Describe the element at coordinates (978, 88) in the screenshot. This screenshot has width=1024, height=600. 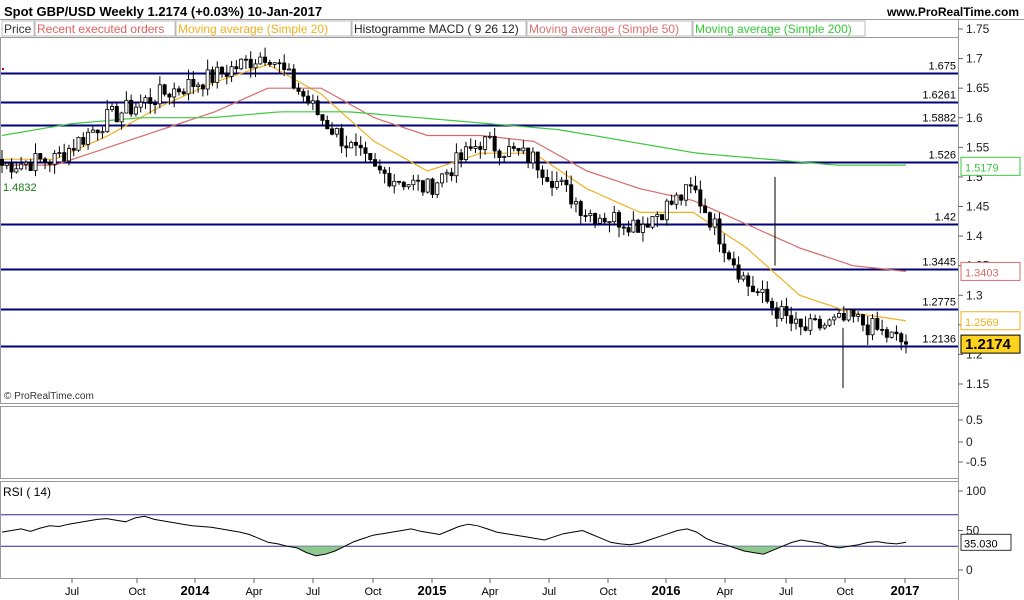
I see `price-tick-label: 1.65` at that location.